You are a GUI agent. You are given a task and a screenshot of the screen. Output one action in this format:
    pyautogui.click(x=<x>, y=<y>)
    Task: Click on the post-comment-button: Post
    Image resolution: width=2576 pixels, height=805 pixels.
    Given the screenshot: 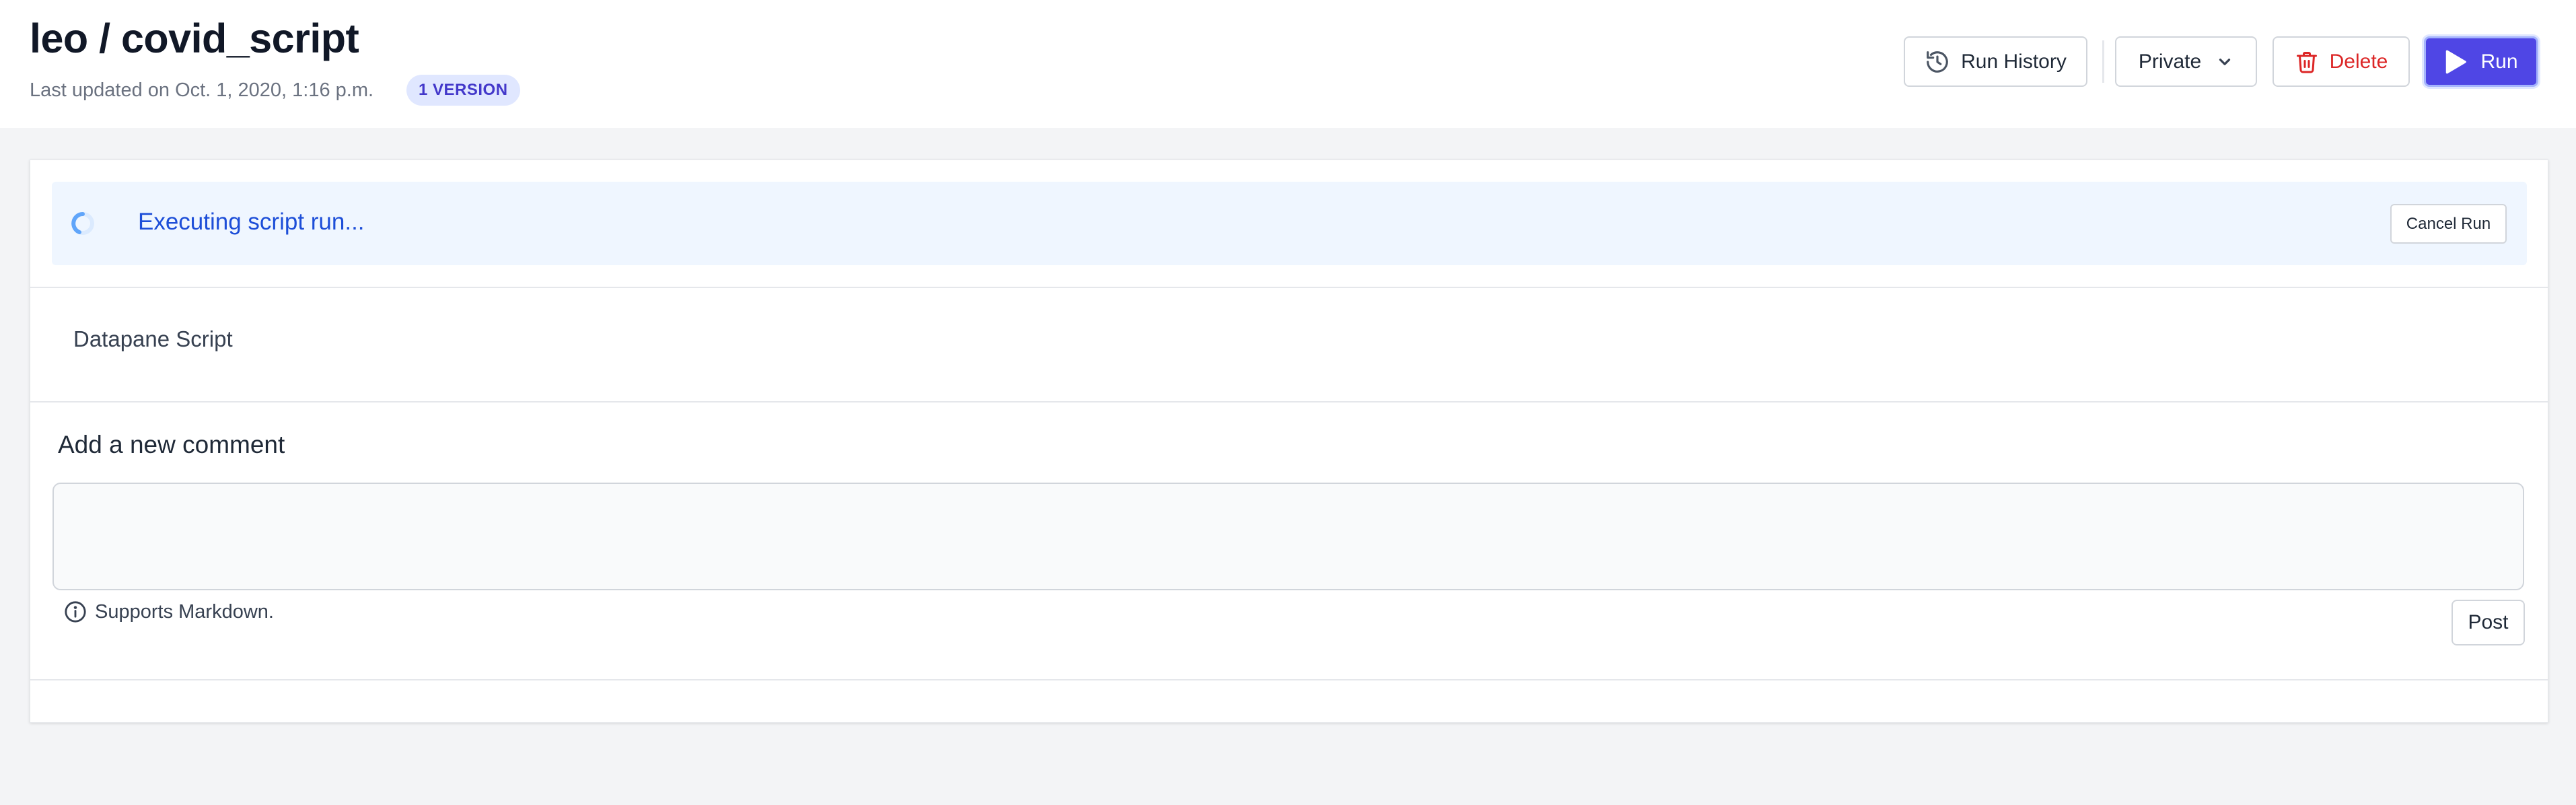 What is the action you would take?
    pyautogui.click(x=2488, y=623)
    